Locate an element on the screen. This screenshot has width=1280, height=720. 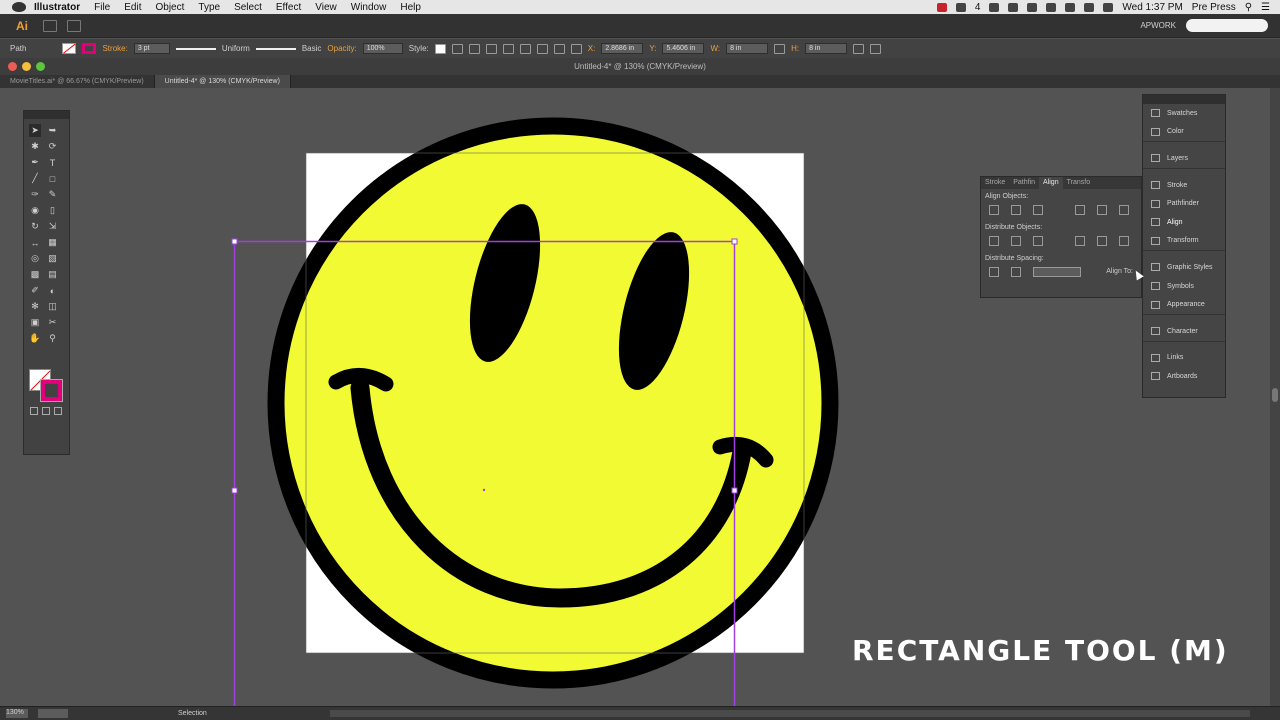
distribute-top-icon is located at coordinates (994, 241).